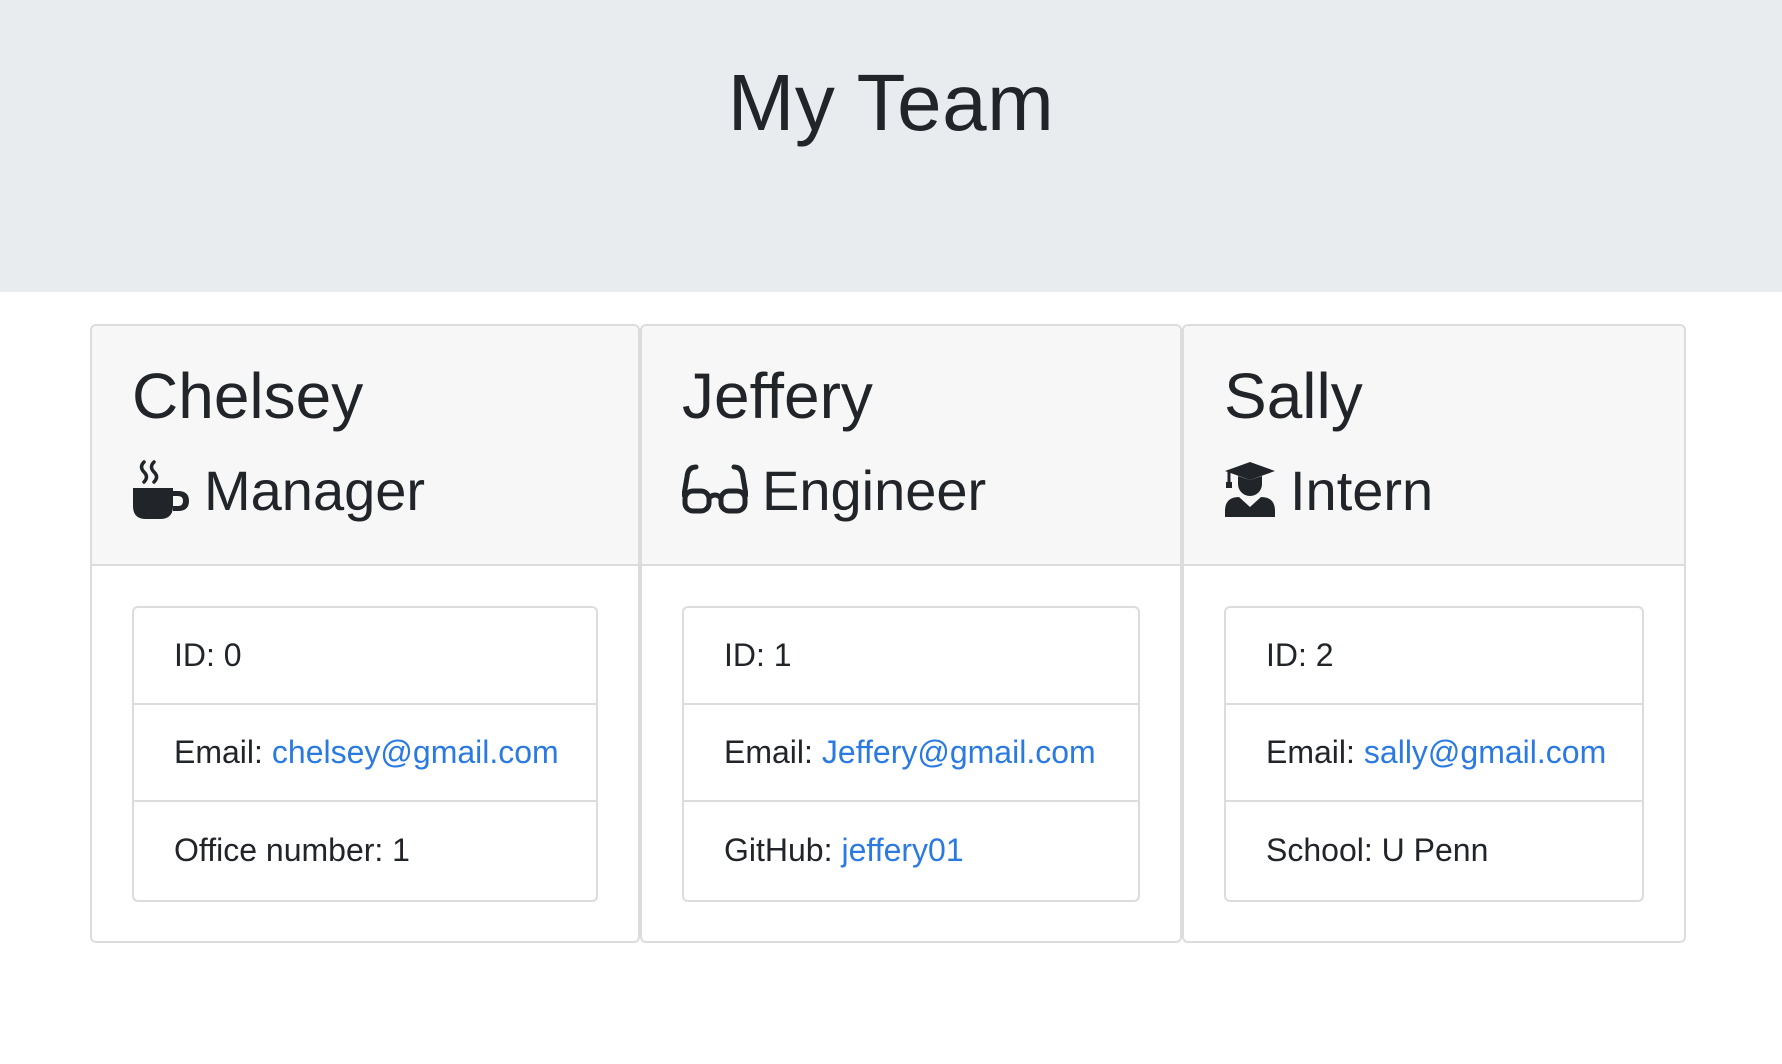  I want to click on employee-name: Sally, so click(1293, 396).